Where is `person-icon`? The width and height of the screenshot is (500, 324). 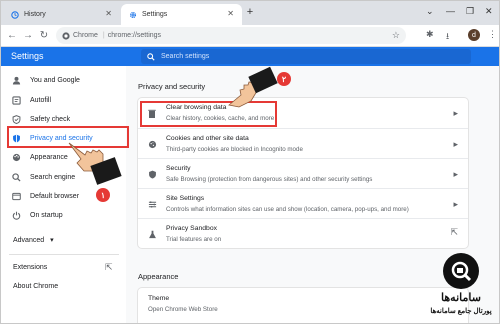 person-icon is located at coordinates (16, 80).